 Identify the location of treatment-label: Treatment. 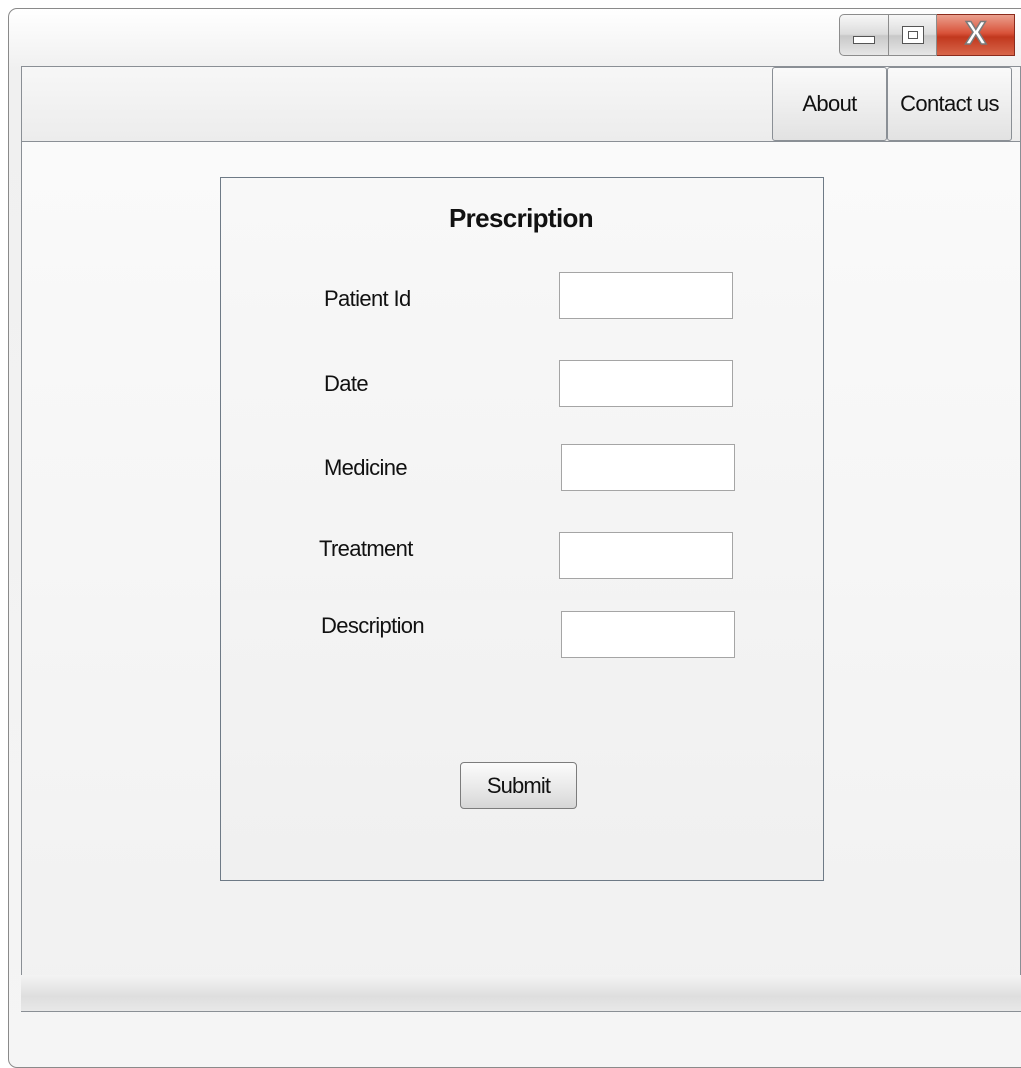
(366, 548).